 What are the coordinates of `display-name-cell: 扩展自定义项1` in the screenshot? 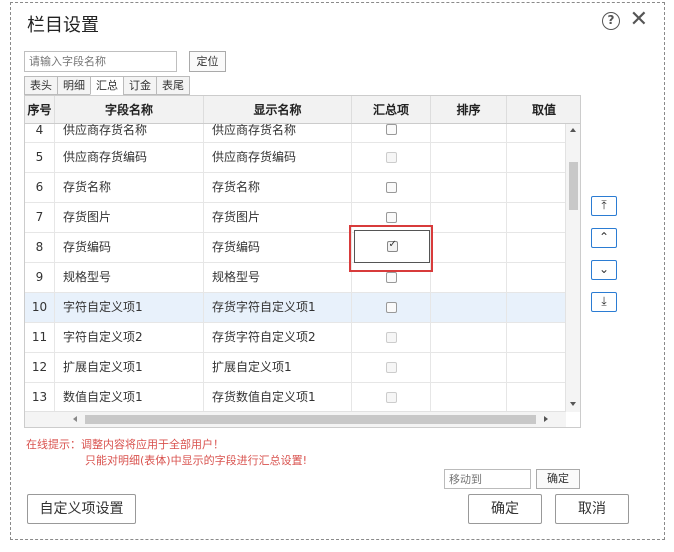 It's located at (278, 367).